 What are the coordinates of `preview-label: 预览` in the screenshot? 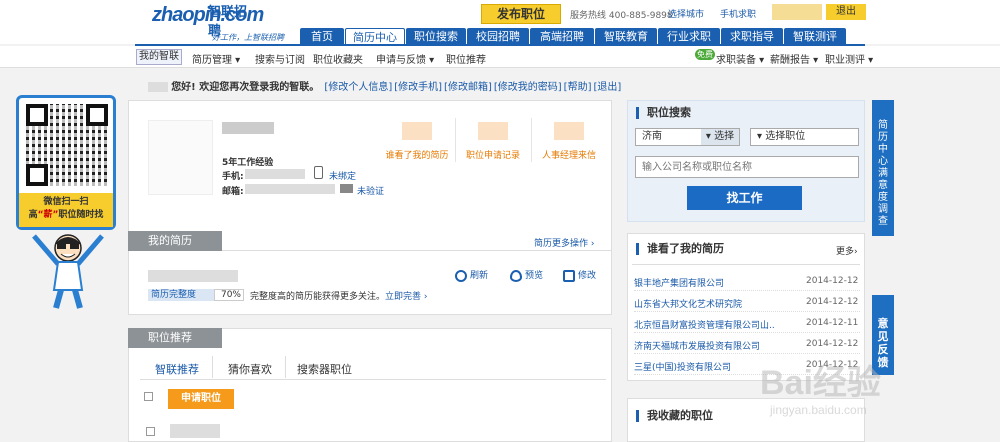 It's located at (534, 276).